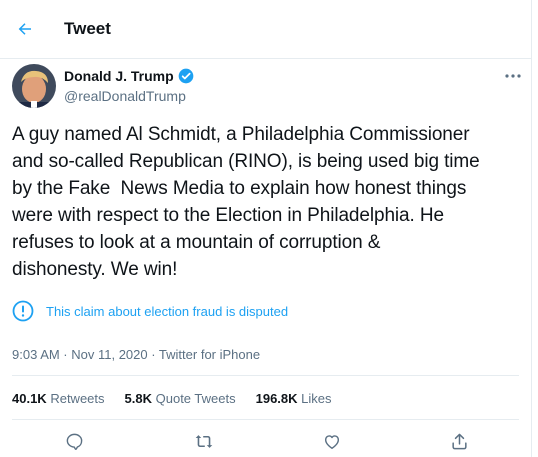 The image size is (538, 457). I want to click on info-circle-icon, so click(23, 311).